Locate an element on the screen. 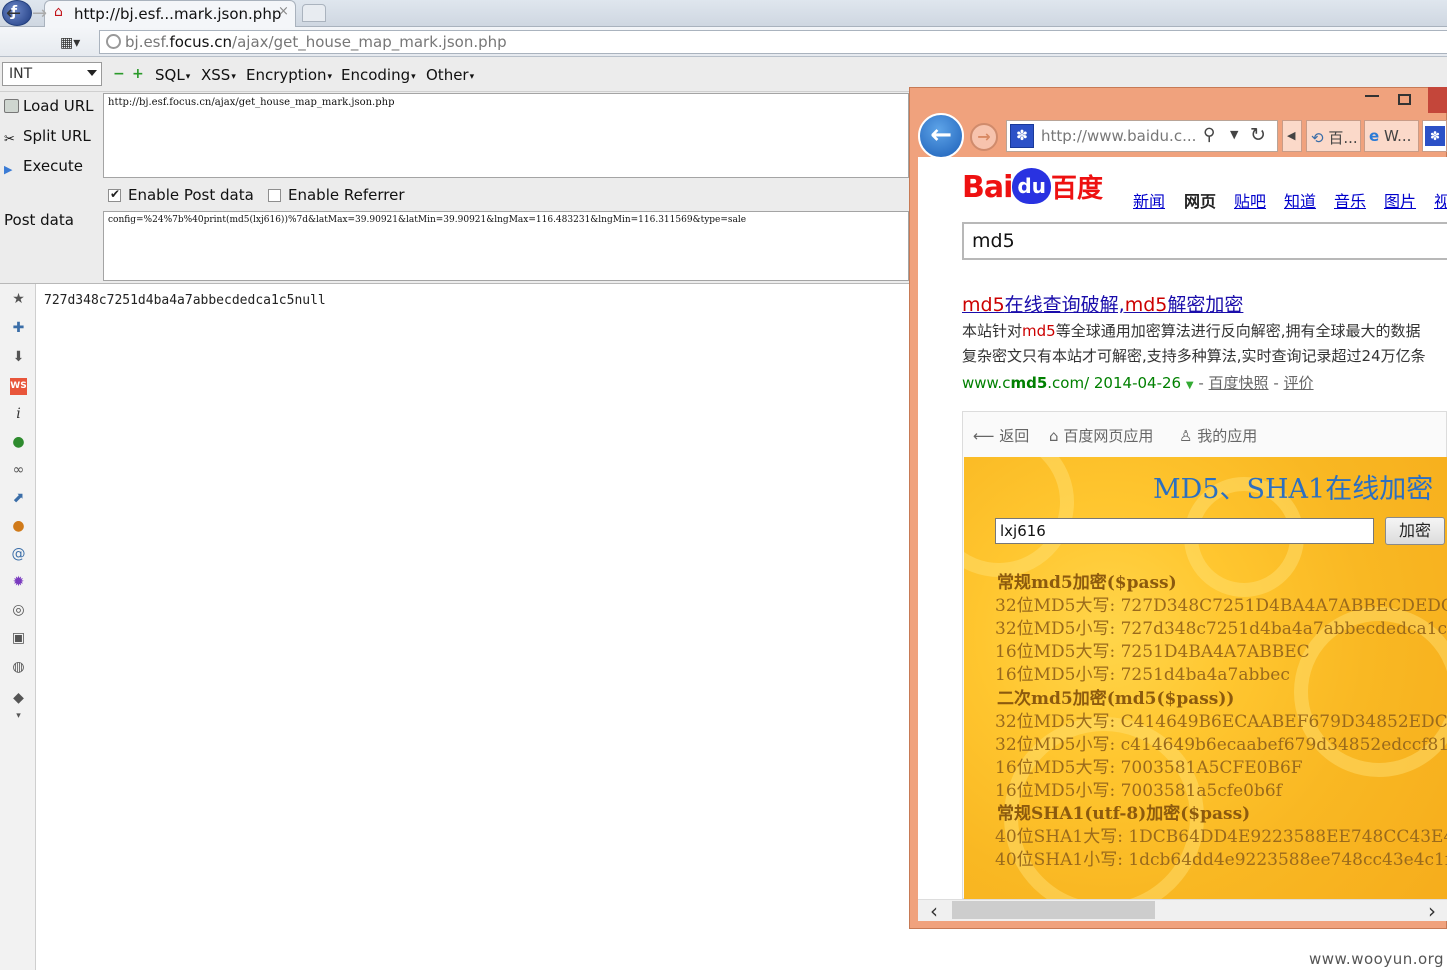  app-back-link: ⟵ 返回 is located at coordinates (1001, 435).